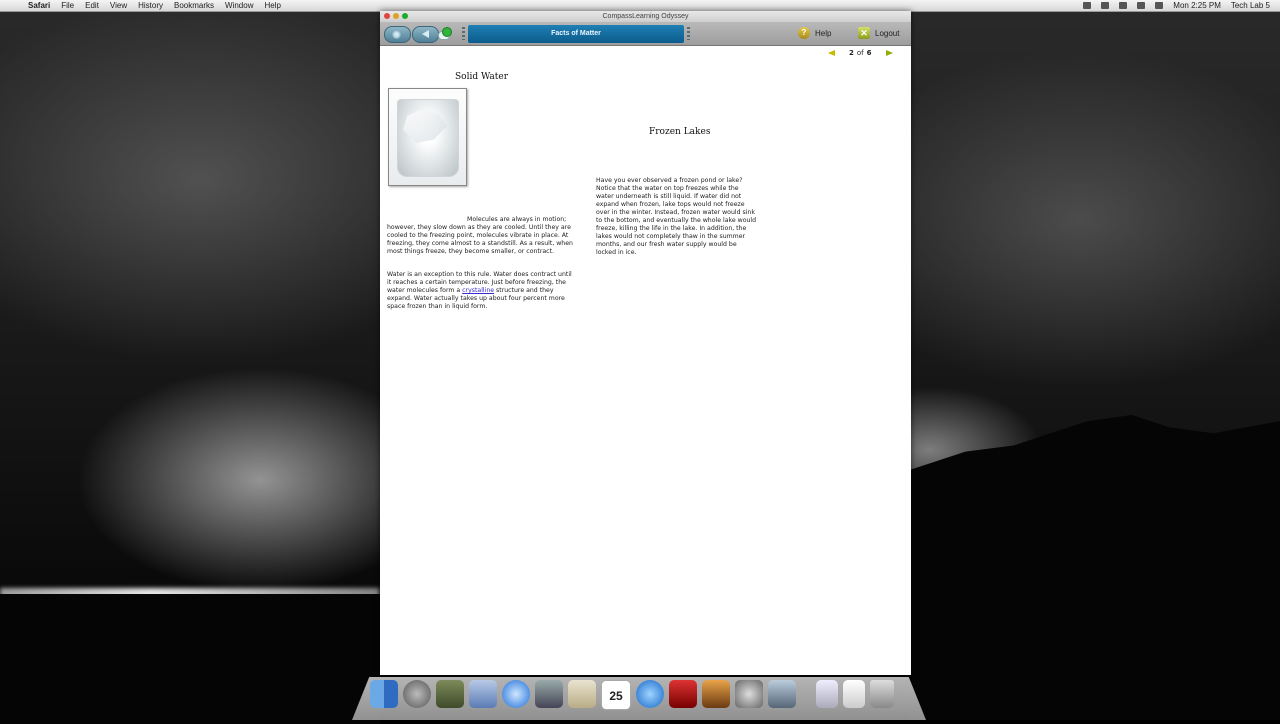 The image size is (1280, 724). I want to click on address-book-icon, so click(582, 694).